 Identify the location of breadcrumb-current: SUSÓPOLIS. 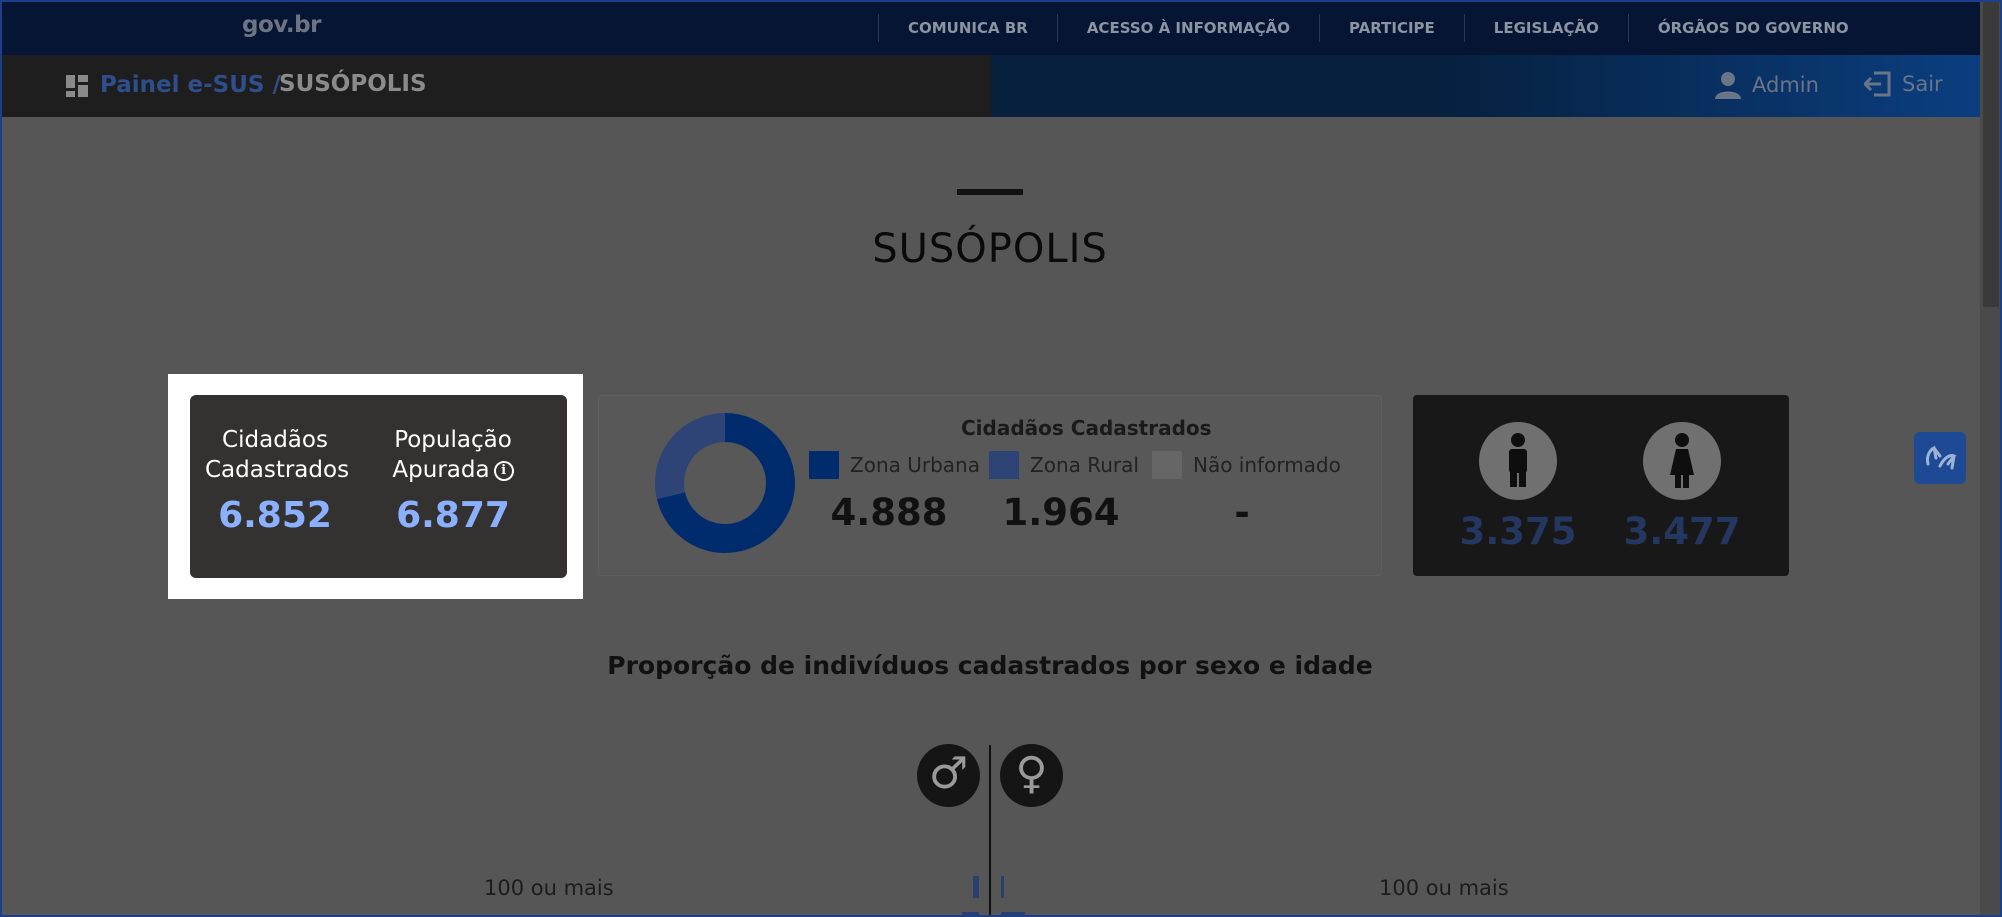
(353, 84).